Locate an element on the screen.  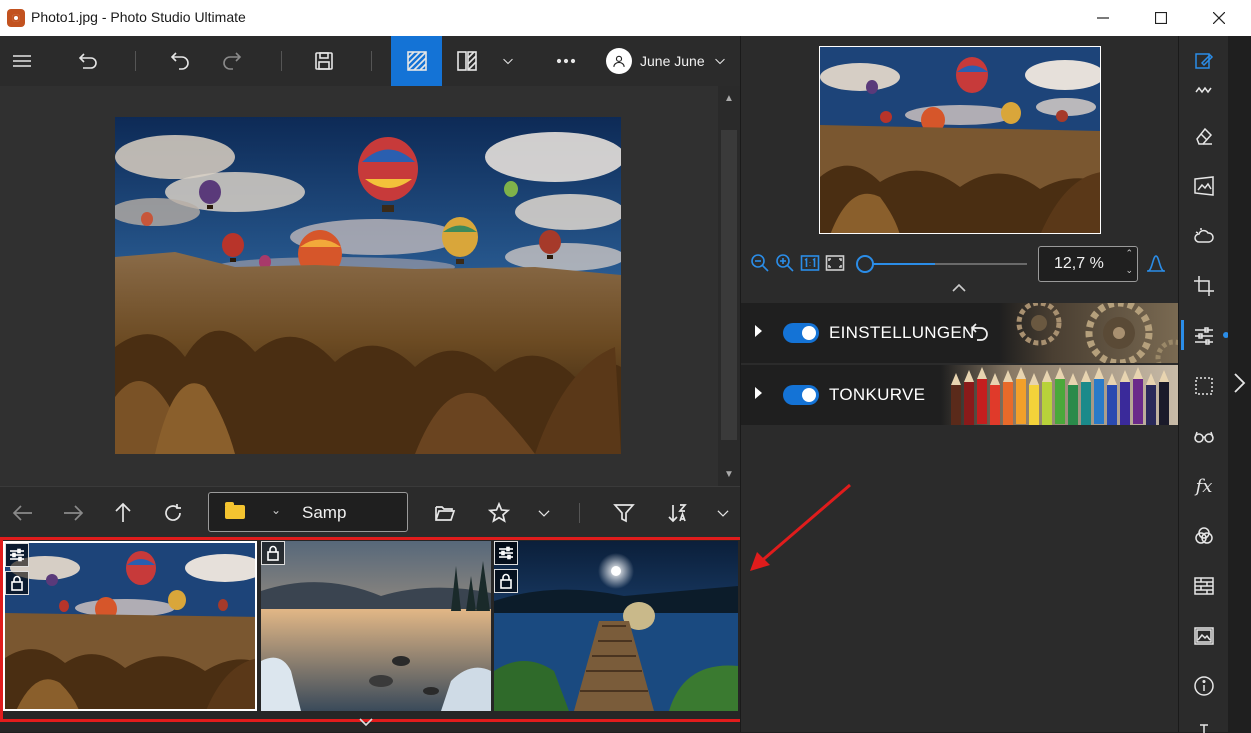
image-frame-icon is located at coordinates (1204, 636).